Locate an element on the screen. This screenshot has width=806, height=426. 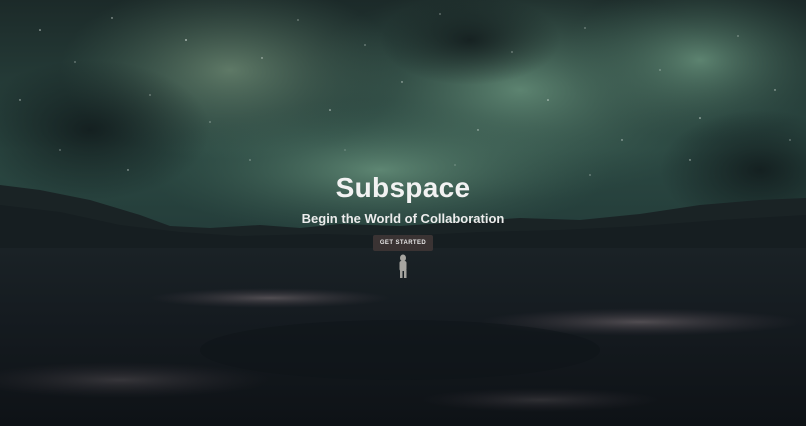
get-started-button: GET STARTED is located at coordinates (403, 243).